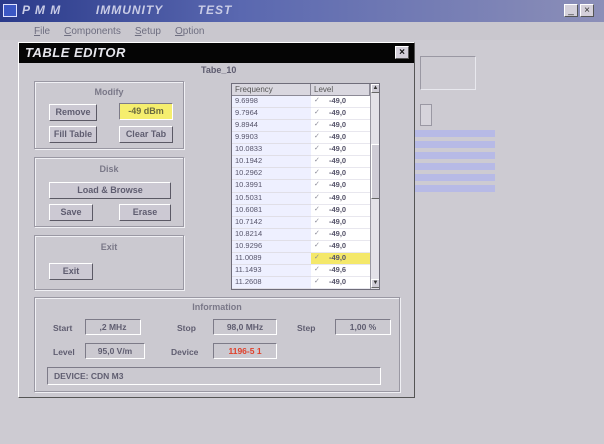 This screenshot has width=604, height=444. What do you see at coordinates (271, 126) in the screenshot?
I see `frequency-cell: 9.8944` at bounding box center [271, 126].